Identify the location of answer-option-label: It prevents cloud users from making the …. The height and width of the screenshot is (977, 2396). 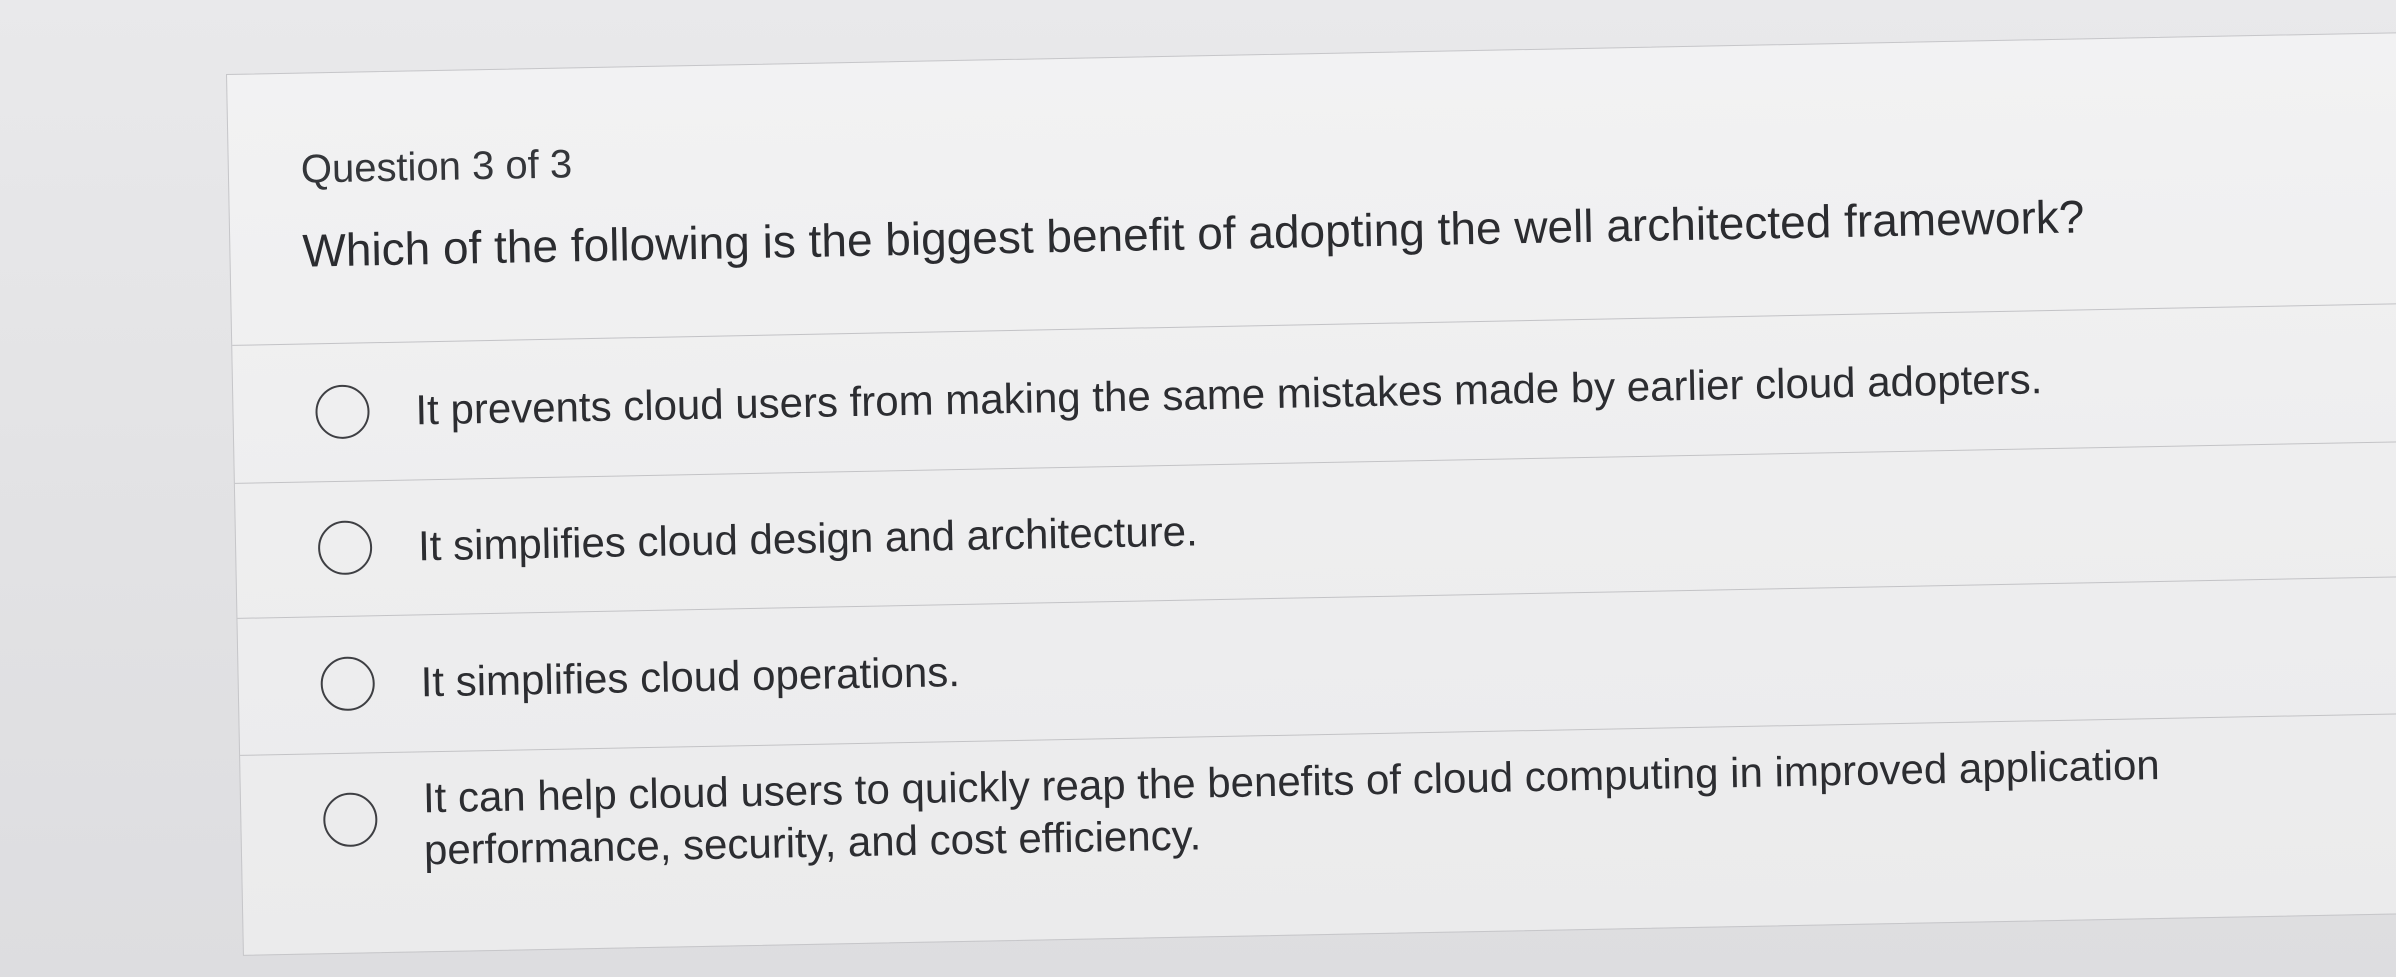
(1229, 394).